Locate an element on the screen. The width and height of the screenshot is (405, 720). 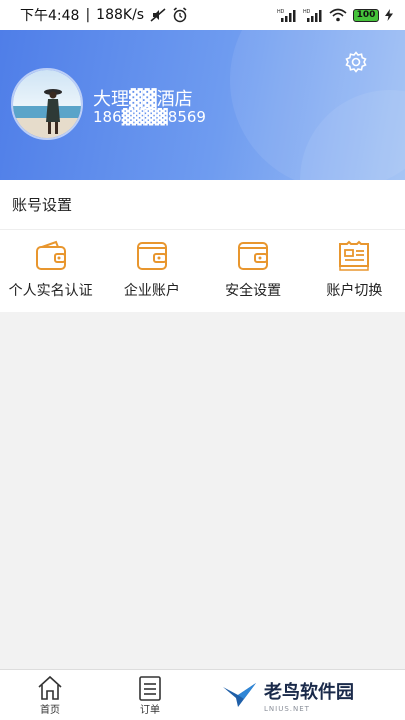
watermark: 老鸟软件园 LNIUS.NET is located at coordinates (302, 695).